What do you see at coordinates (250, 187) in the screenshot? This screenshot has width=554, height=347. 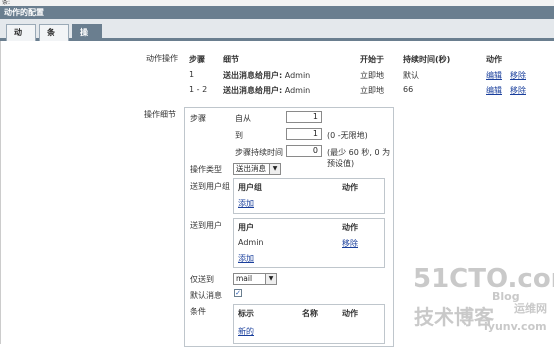 I see `groups-header-group: 用户组` at bounding box center [250, 187].